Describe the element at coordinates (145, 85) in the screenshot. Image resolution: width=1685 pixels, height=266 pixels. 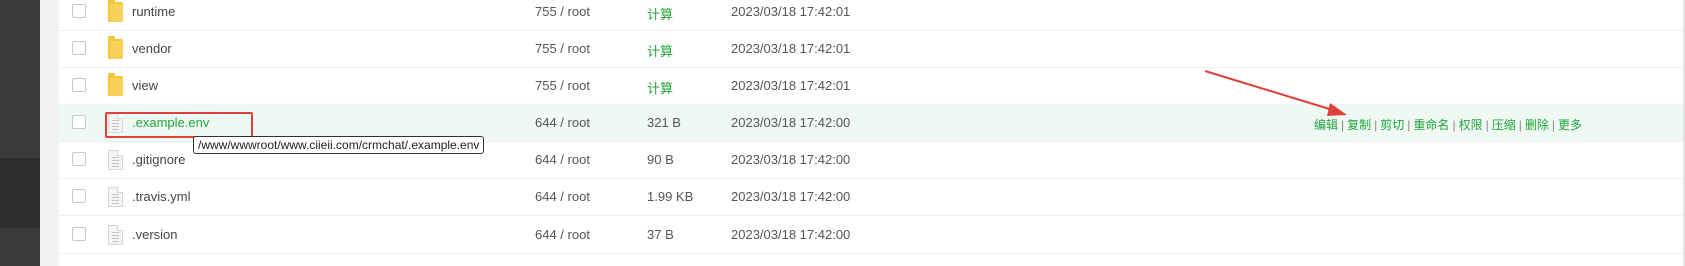
I see `file-name: view` at that location.